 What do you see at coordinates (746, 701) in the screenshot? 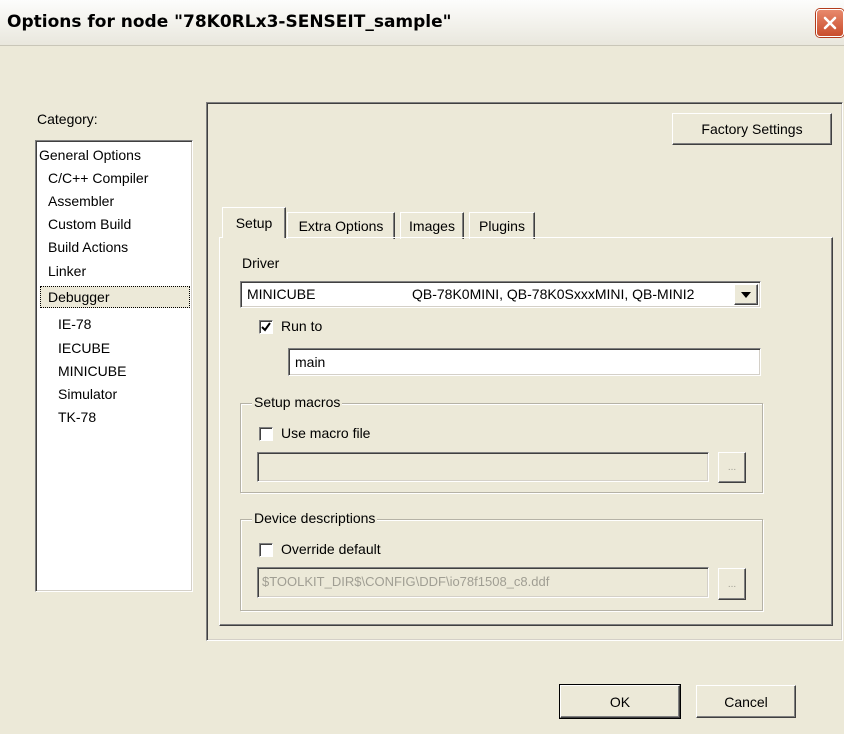
I see `cancel-button: Cancel` at bounding box center [746, 701].